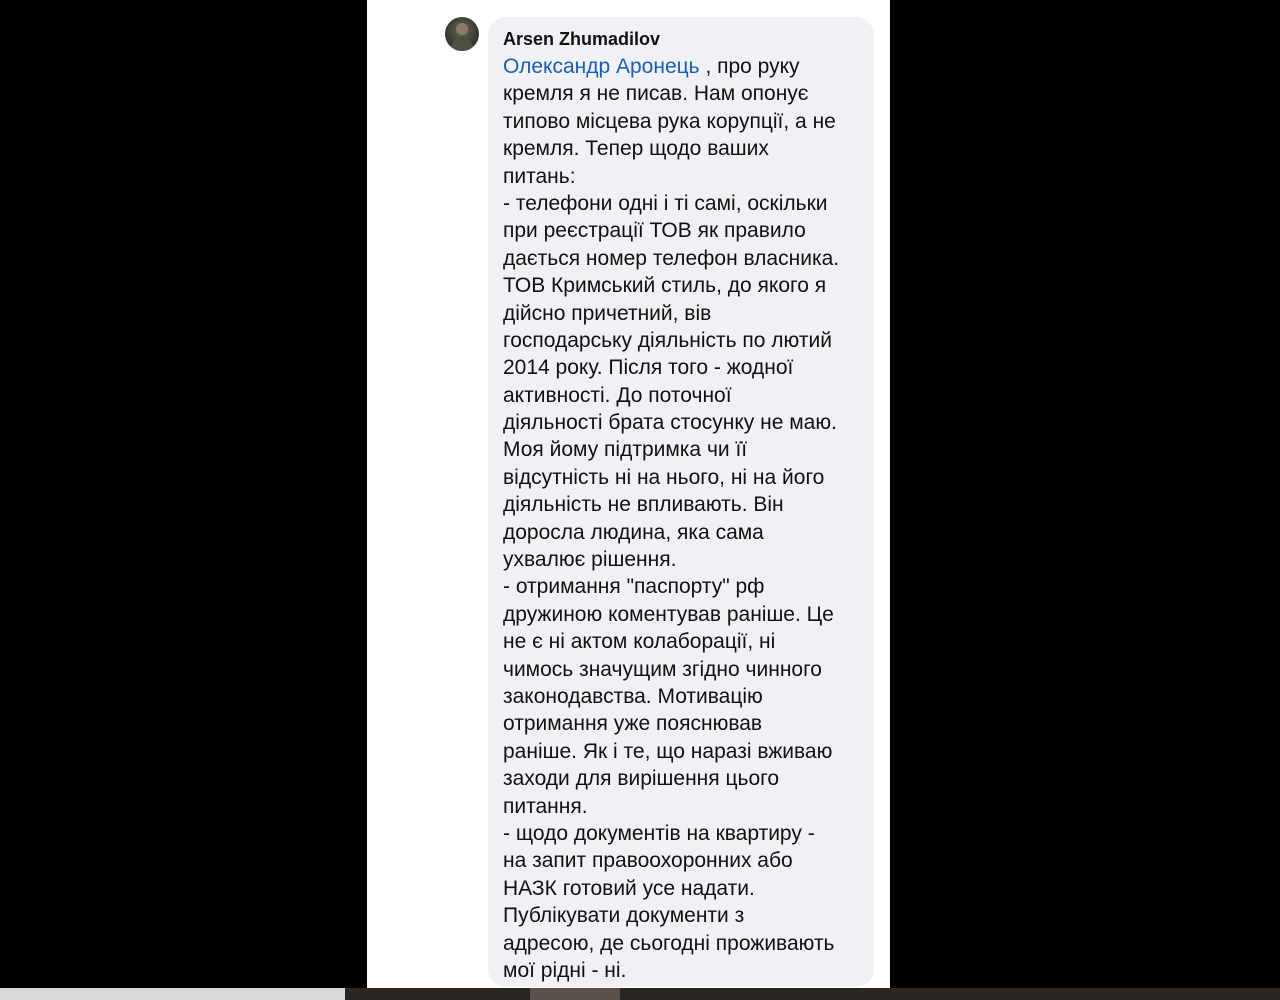 This screenshot has width=1280, height=1000. Describe the element at coordinates (671, 258) in the screenshot. I see `comment-line: дається номер телефон власника.` at that location.